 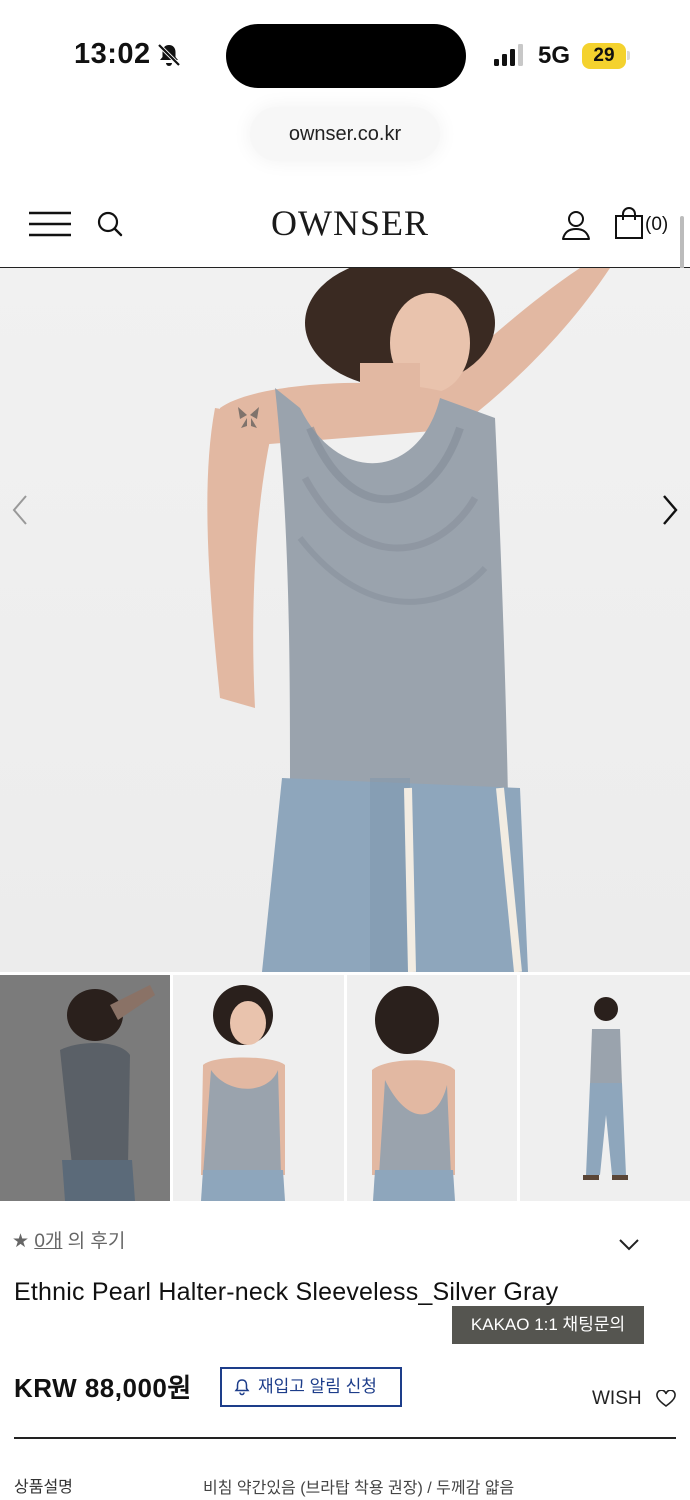 What do you see at coordinates (629, 223) in the screenshot?
I see `shopping-bag-icon` at bounding box center [629, 223].